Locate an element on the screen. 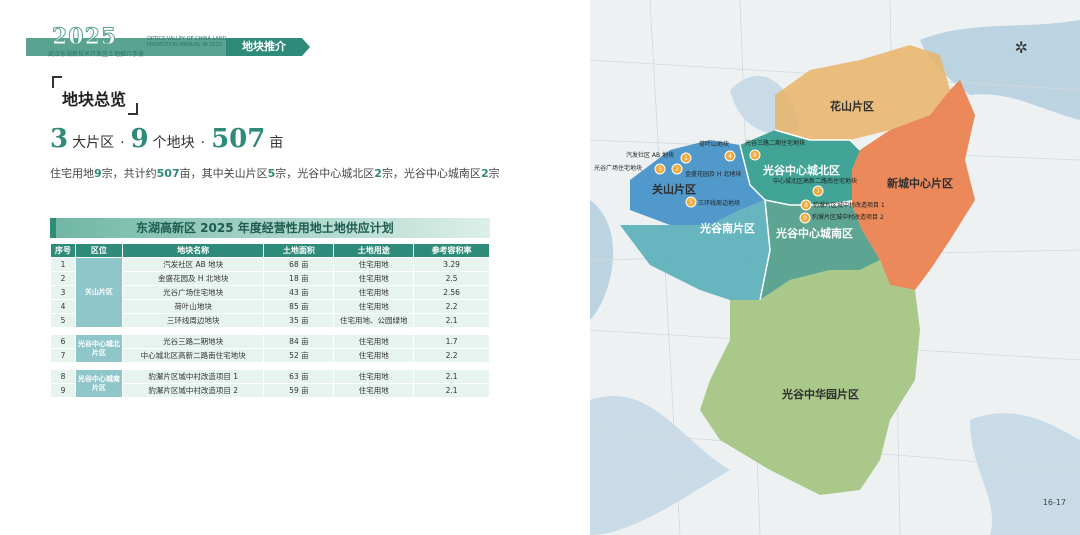 This screenshot has width=1080, height=535. page-number: 16-17 is located at coordinates (1054, 502).